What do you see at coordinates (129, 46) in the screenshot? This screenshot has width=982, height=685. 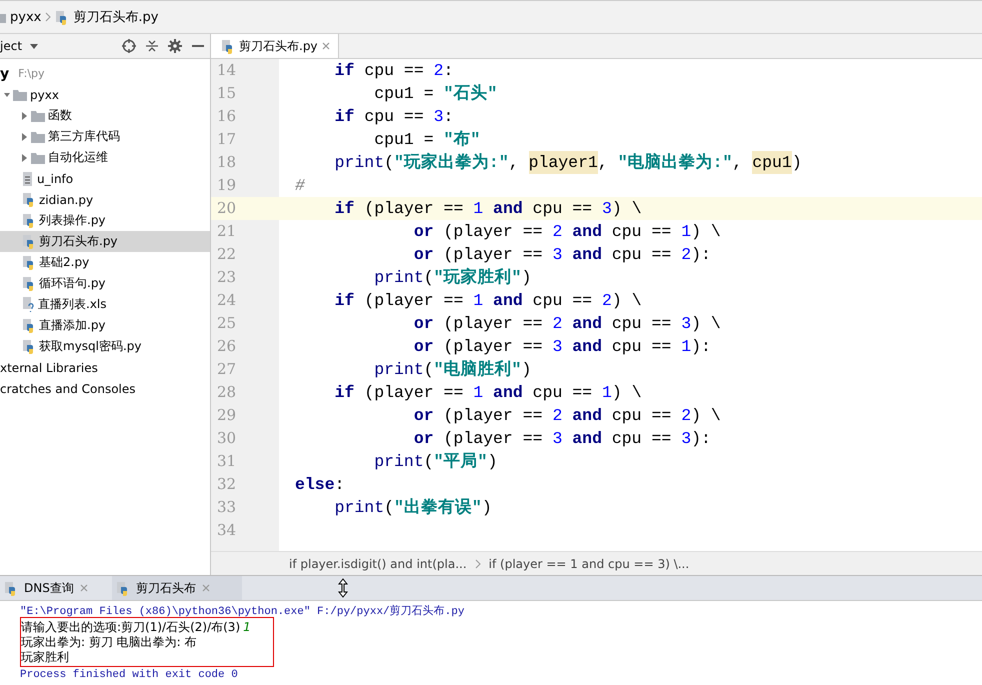 I see `target-icon` at bounding box center [129, 46].